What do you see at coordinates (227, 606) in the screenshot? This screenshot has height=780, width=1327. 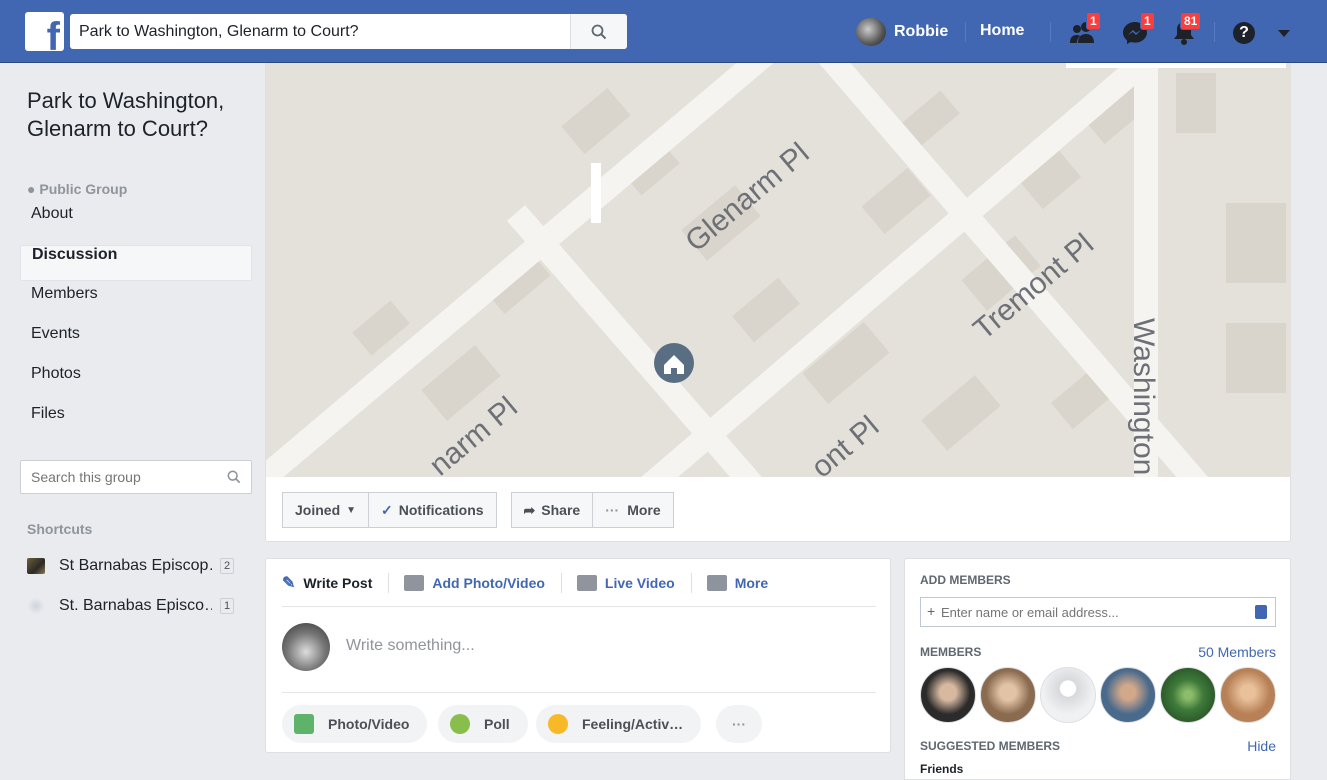 I see `shortcut-count: 1` at bounding box center [227, 606].